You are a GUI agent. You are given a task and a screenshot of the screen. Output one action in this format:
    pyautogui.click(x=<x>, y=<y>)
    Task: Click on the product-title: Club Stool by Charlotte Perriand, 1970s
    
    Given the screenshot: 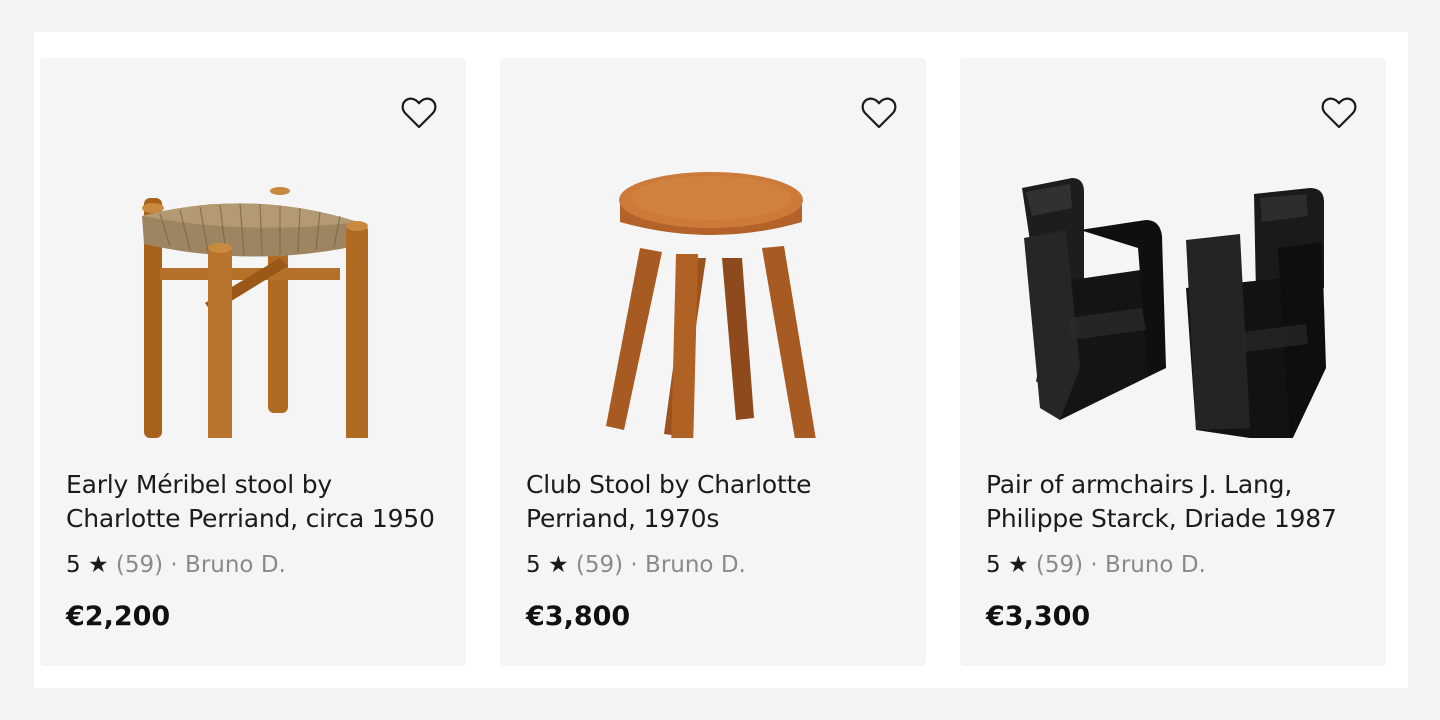 What is the action you would take?
    pyautogui.click(x=716, y=502)
    